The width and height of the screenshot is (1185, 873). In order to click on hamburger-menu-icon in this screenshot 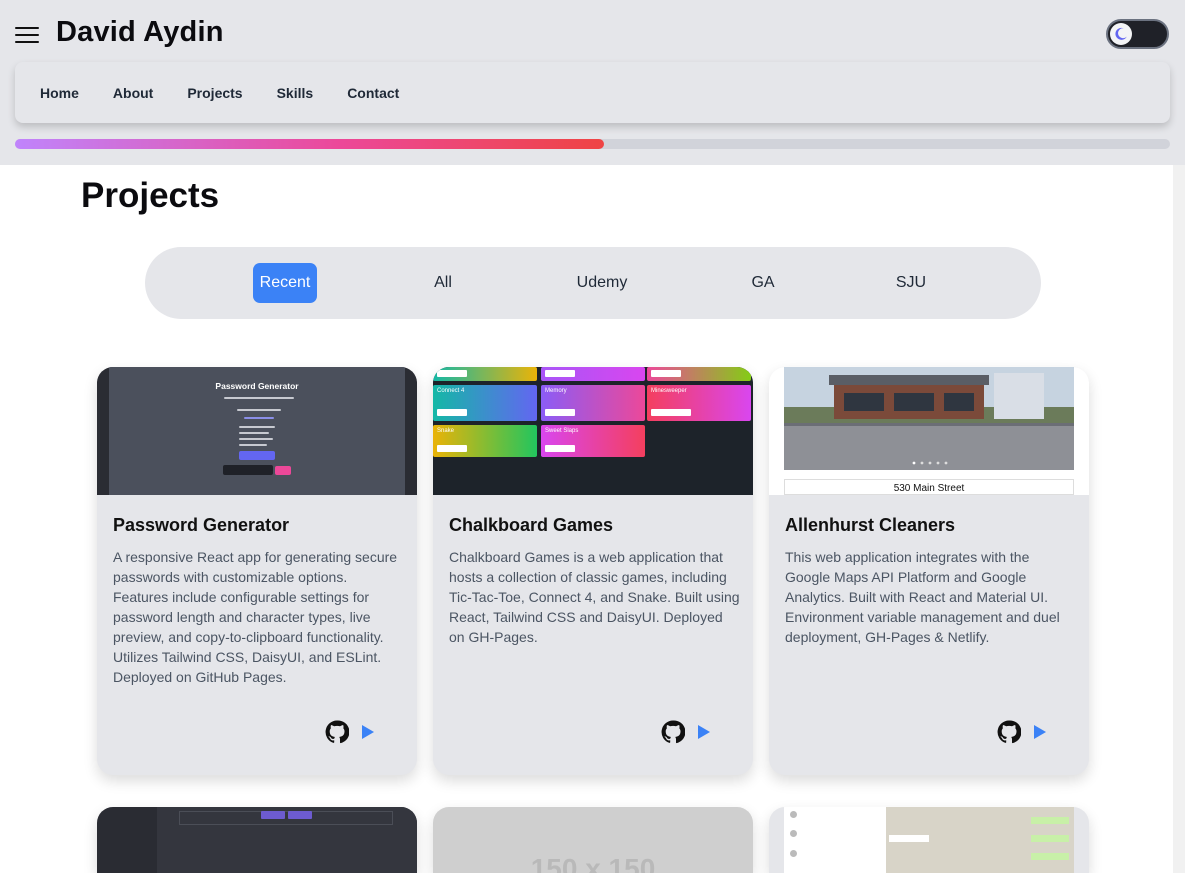, I will do `click(27, 36)`.